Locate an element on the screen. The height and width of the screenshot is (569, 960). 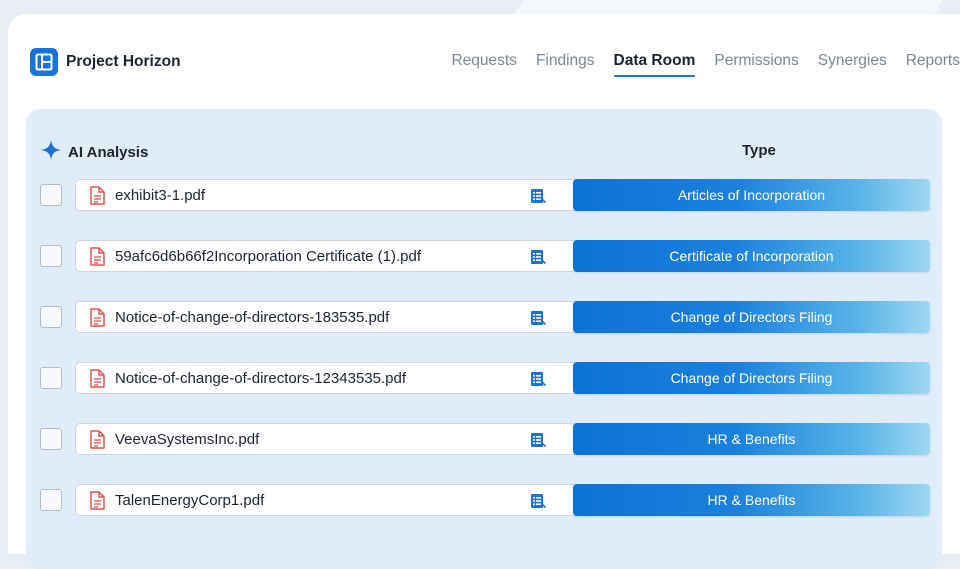
file-entry: exhibit3-1.pdf is located at coordinates (325, 195).